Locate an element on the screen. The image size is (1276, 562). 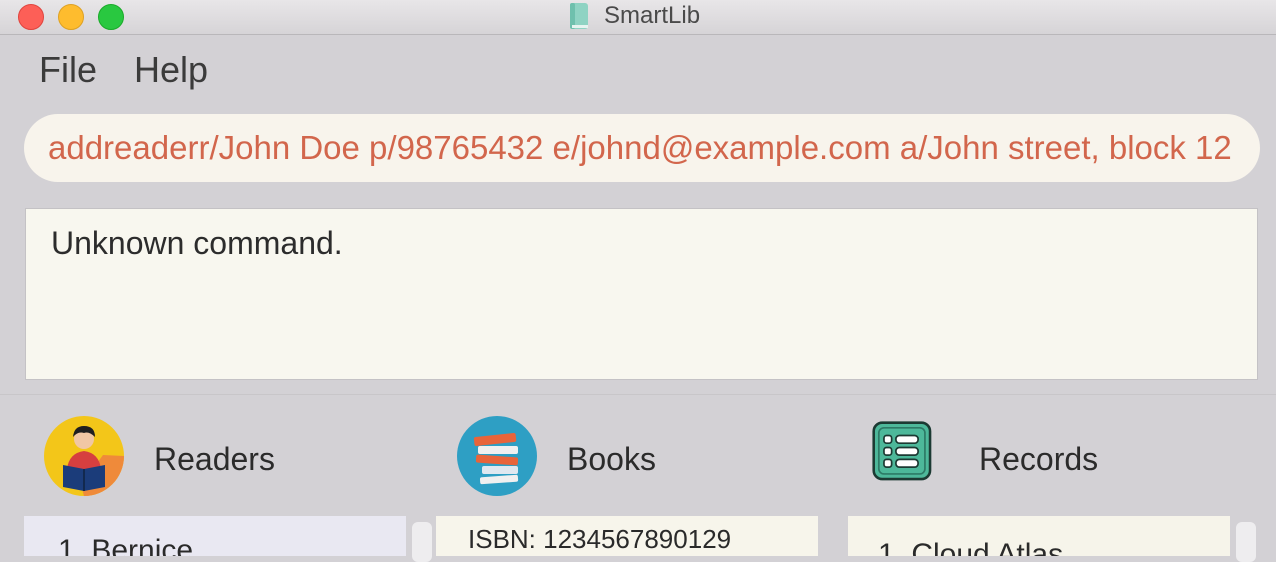
books-list-item: ISBN: 1234567890129 is located at coordinates (627, 536).